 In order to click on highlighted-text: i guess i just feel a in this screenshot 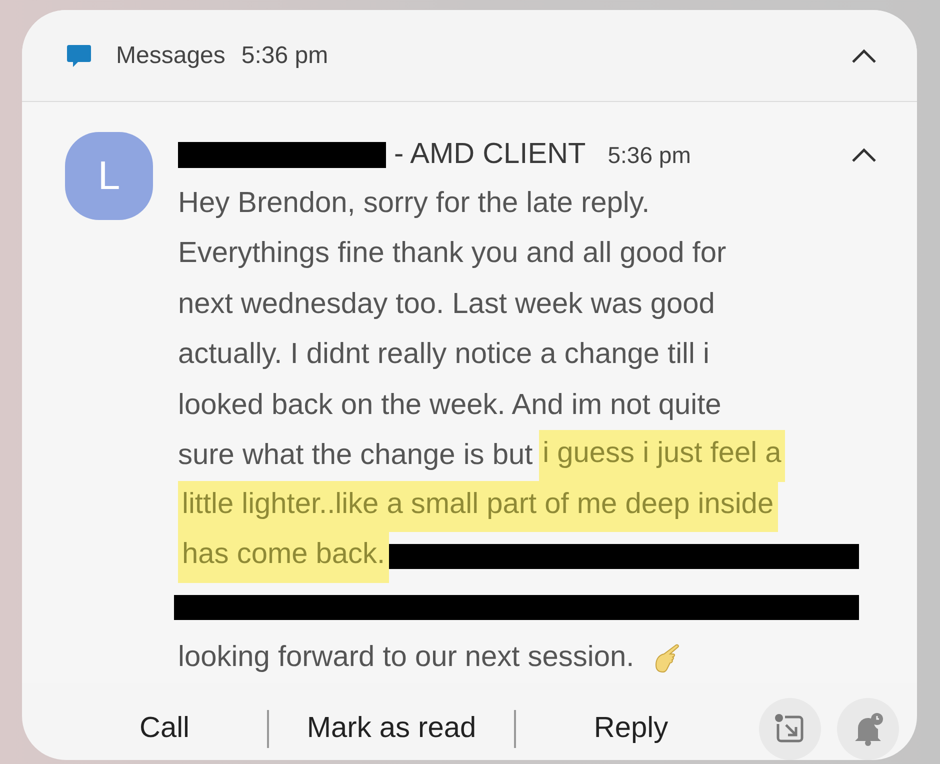, I will do `click(662, 456)`.